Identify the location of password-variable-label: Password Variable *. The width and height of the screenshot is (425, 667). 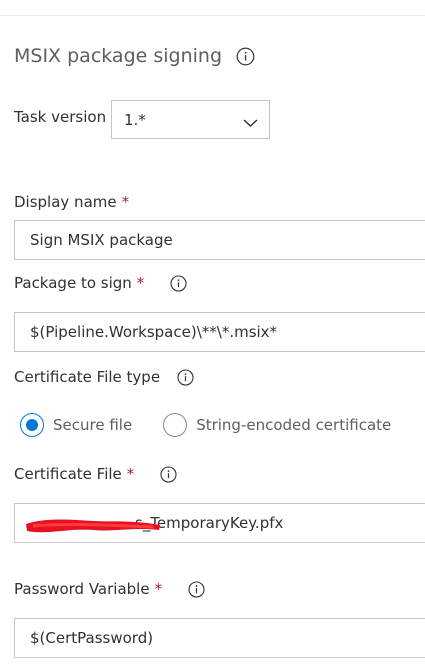
(109, 589).